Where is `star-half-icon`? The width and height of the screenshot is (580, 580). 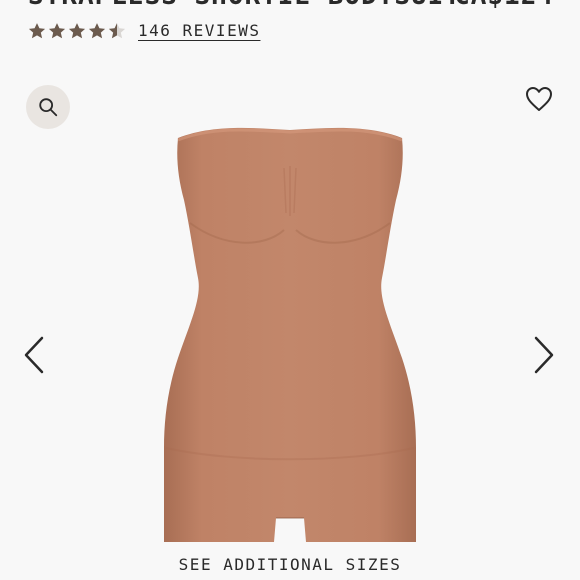 star-half-icon is located at coordinates (117, 31).